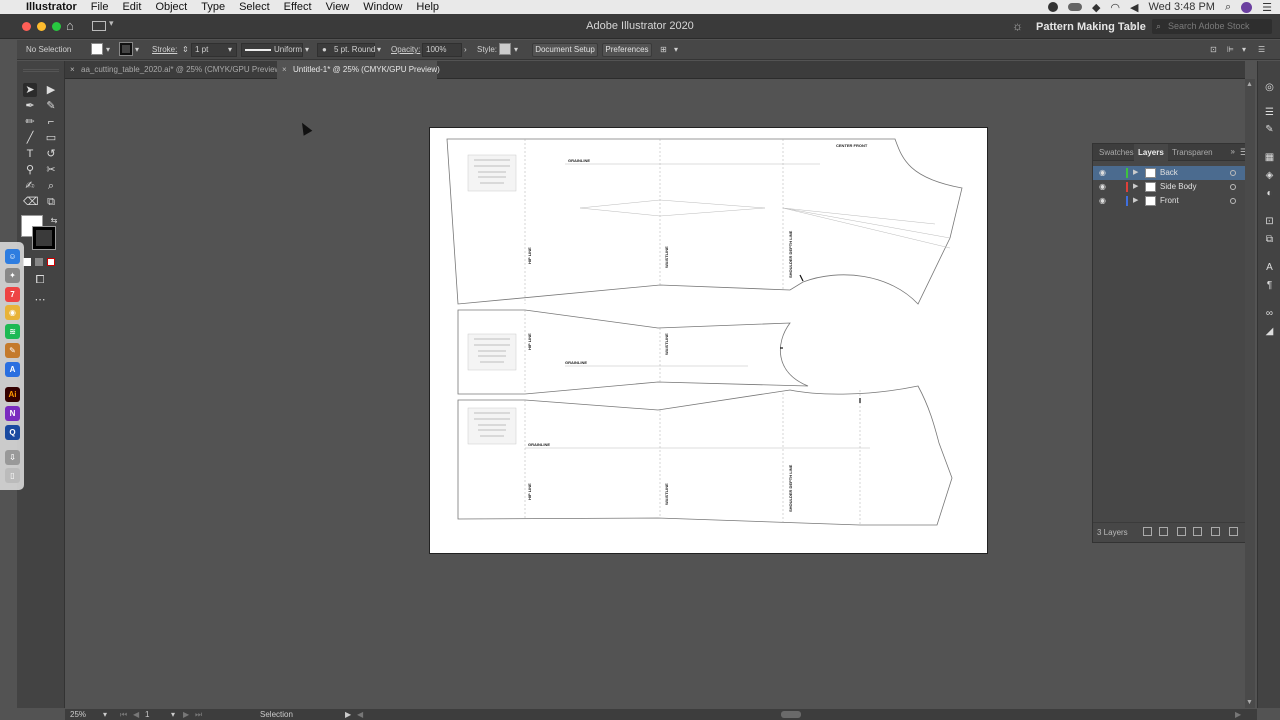  Describe the element at coordinates (40, 280) in the screenshot. I see `screen-mode-icon: ⧠` at that location.